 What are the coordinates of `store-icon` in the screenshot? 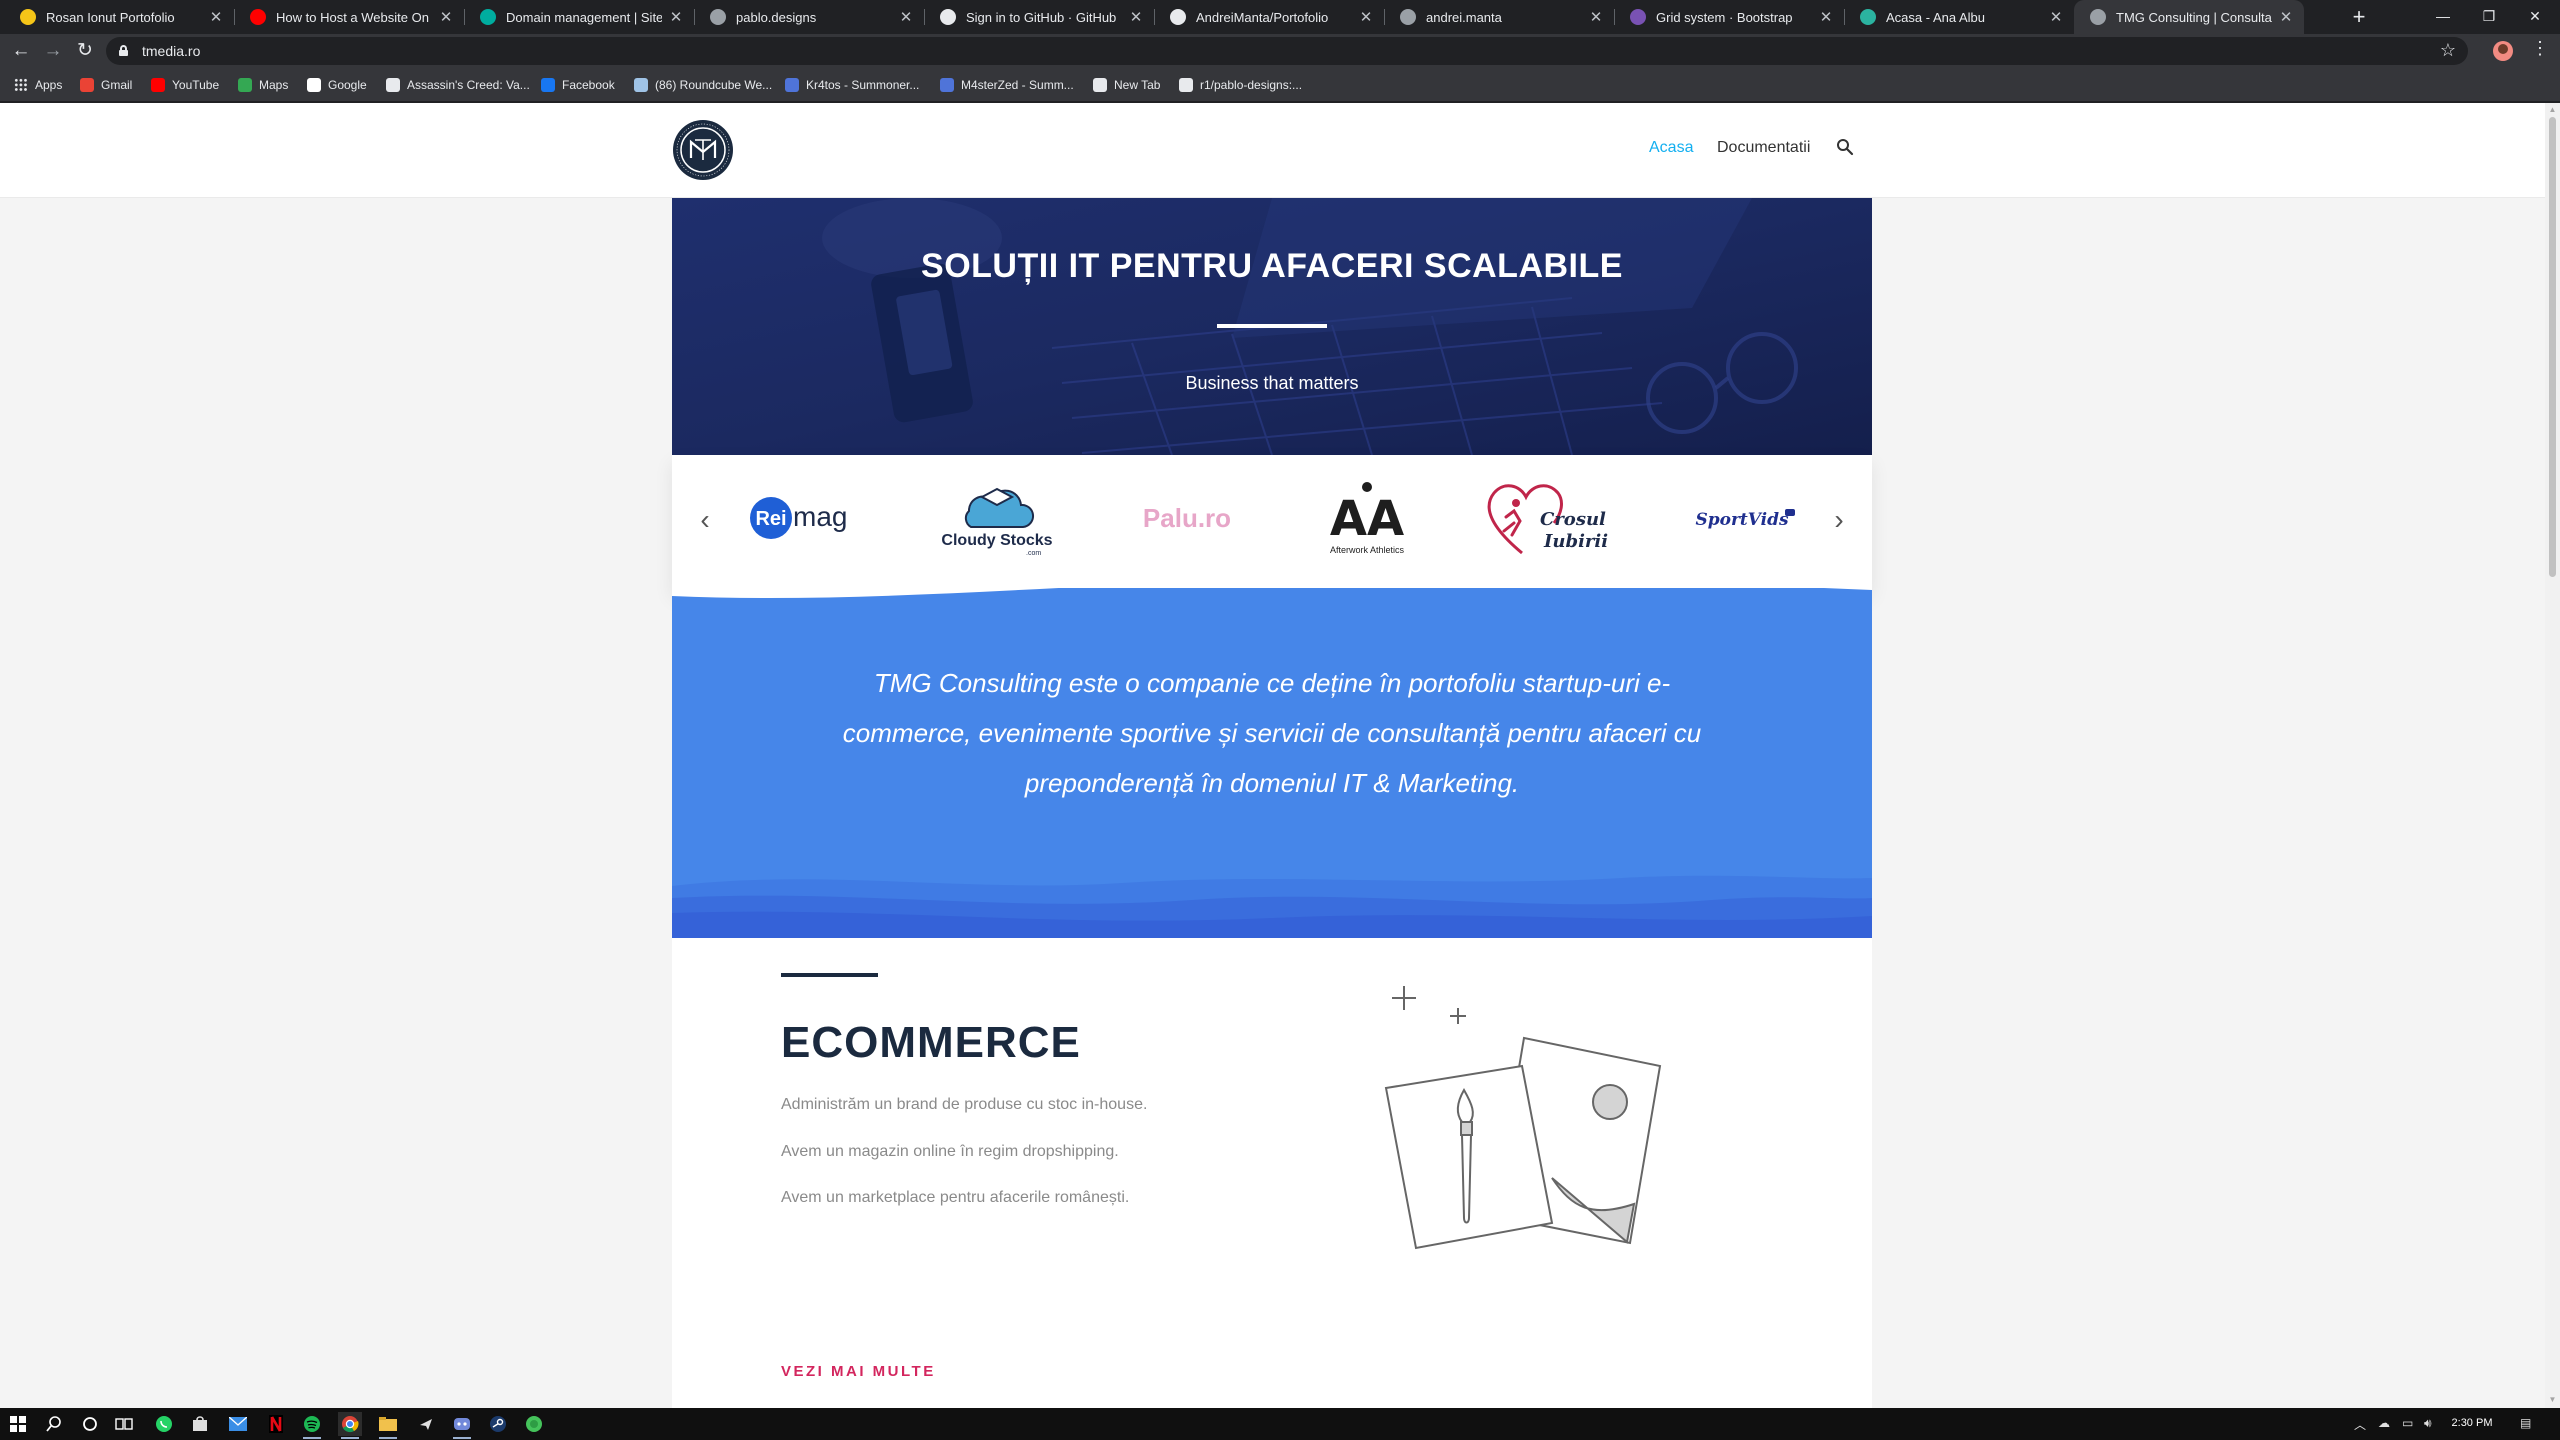 It's located at (200, 1424).